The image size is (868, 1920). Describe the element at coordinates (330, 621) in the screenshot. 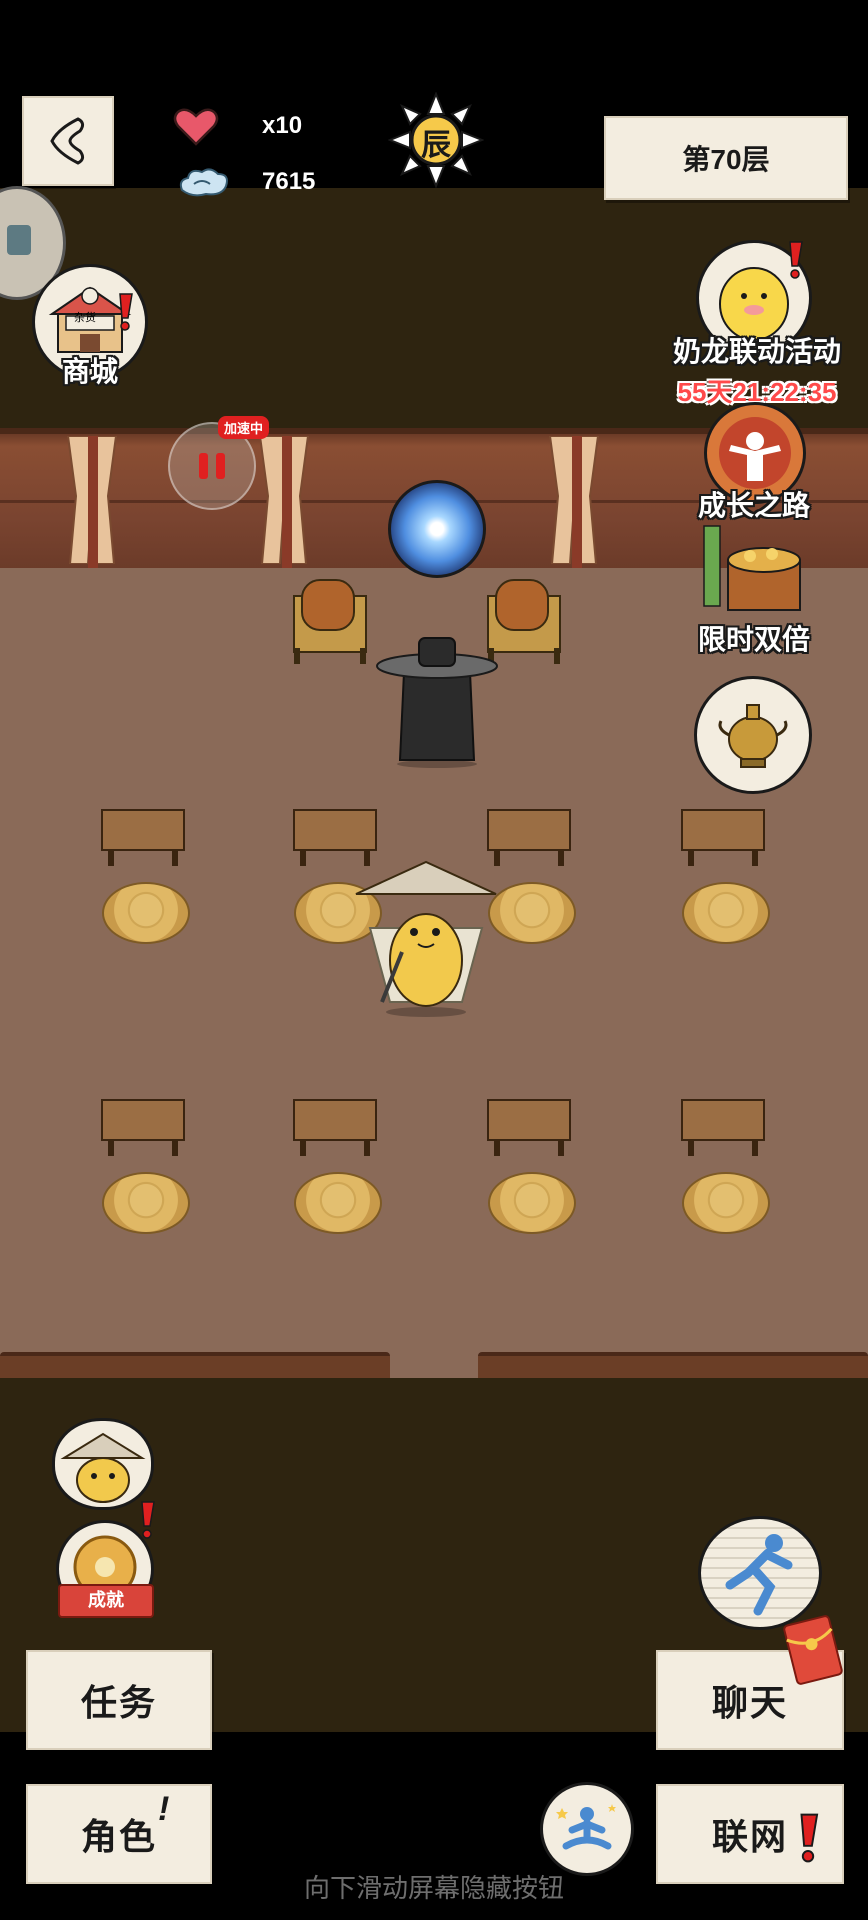

I see `chair-left` at that location.